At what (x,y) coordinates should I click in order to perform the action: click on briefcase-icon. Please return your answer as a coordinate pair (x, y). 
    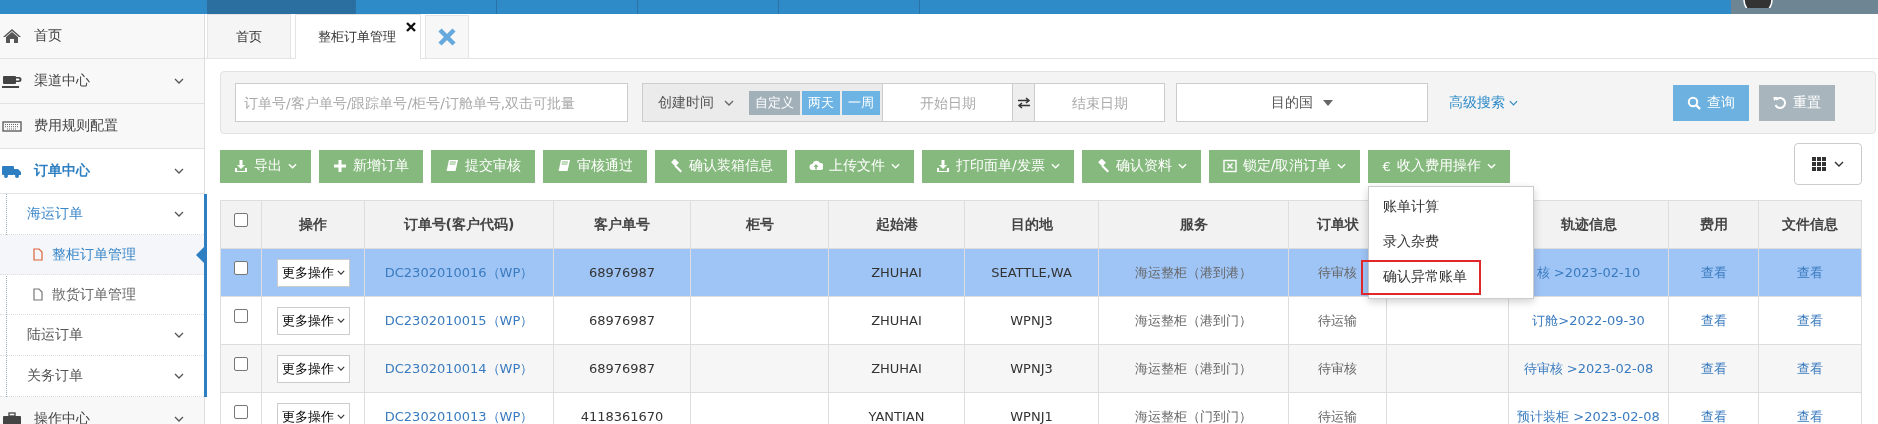
    Looking at the image, I should click on (12, 417).